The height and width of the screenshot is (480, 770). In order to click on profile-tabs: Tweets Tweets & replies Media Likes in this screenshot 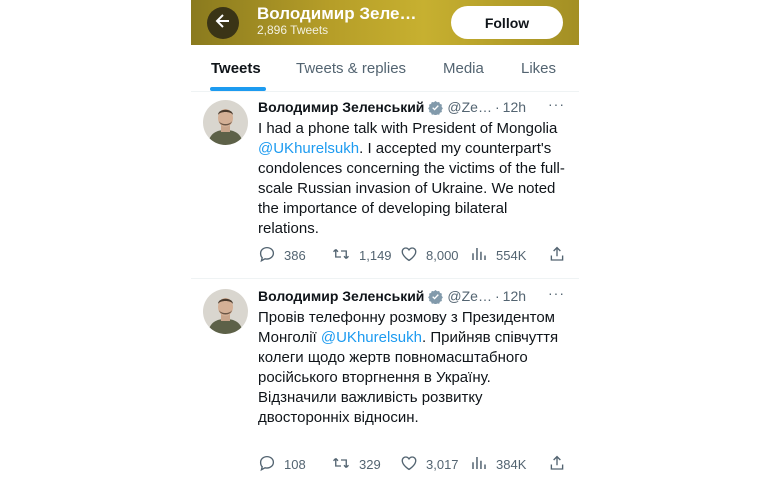, I will do `click(385, 68)`.